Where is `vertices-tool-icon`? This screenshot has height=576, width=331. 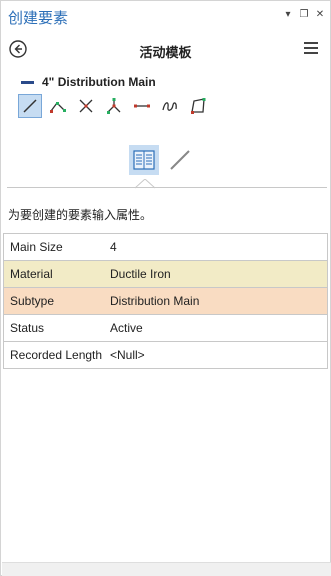
vertices-tool-icon is located at coordinates (114, 106).